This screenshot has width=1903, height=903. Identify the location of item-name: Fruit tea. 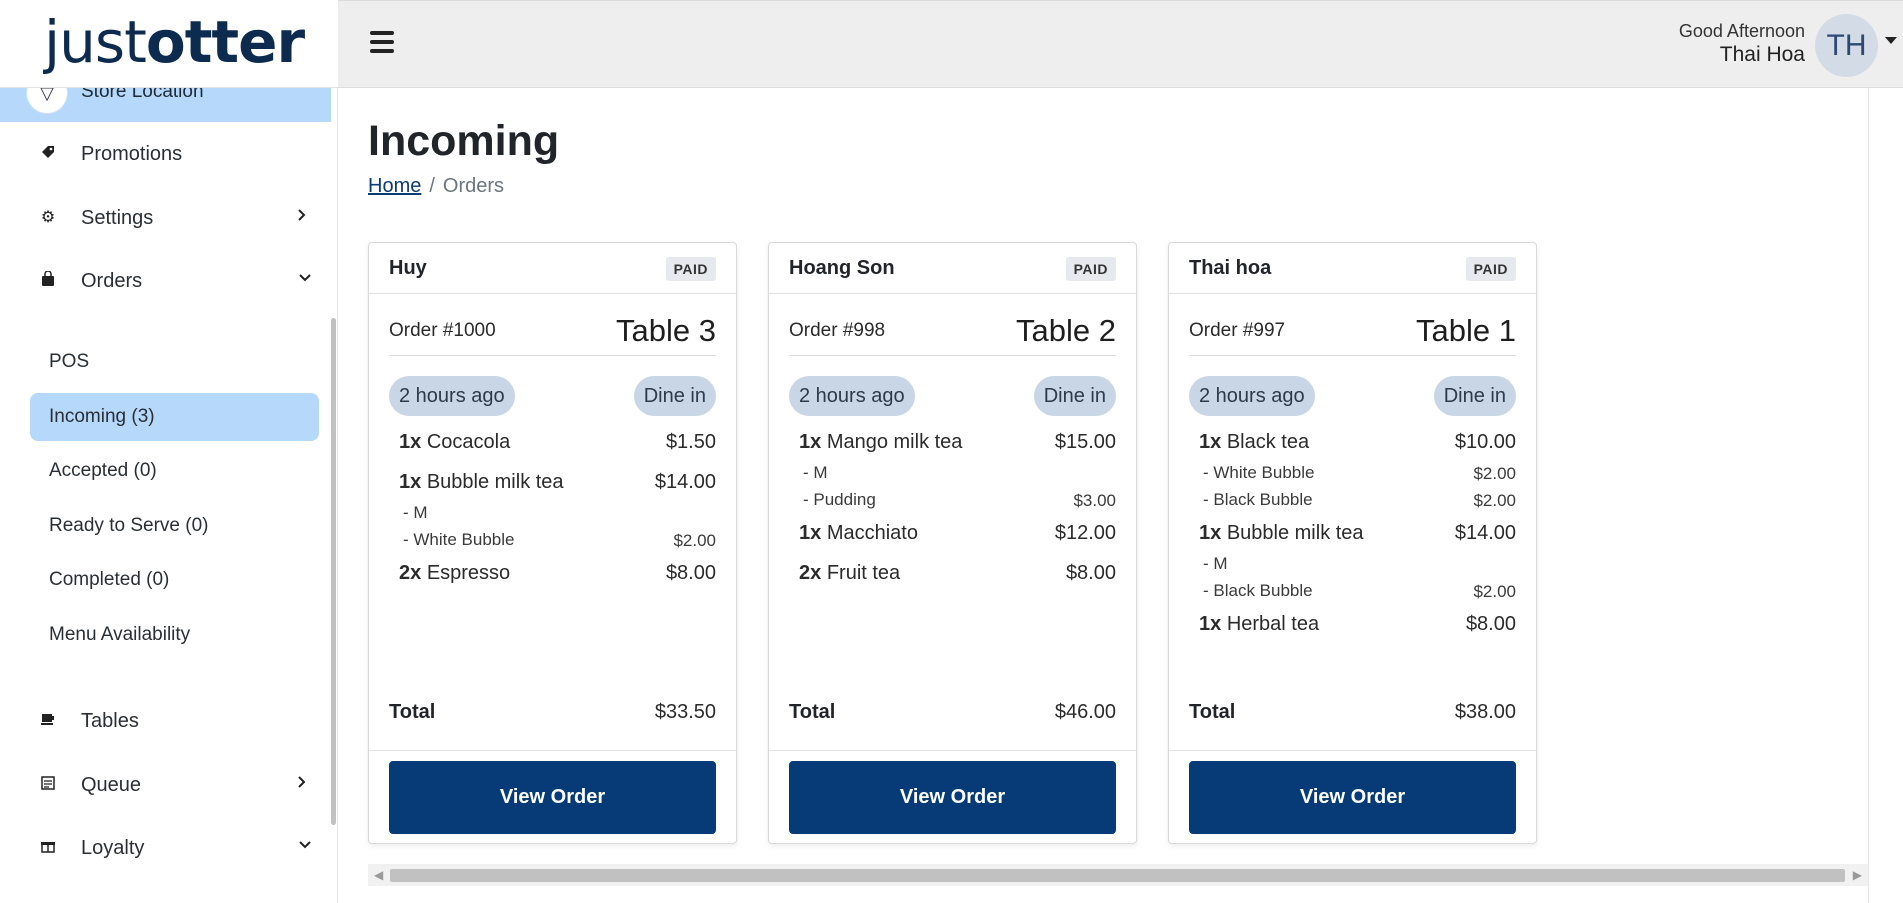
(863, 573).